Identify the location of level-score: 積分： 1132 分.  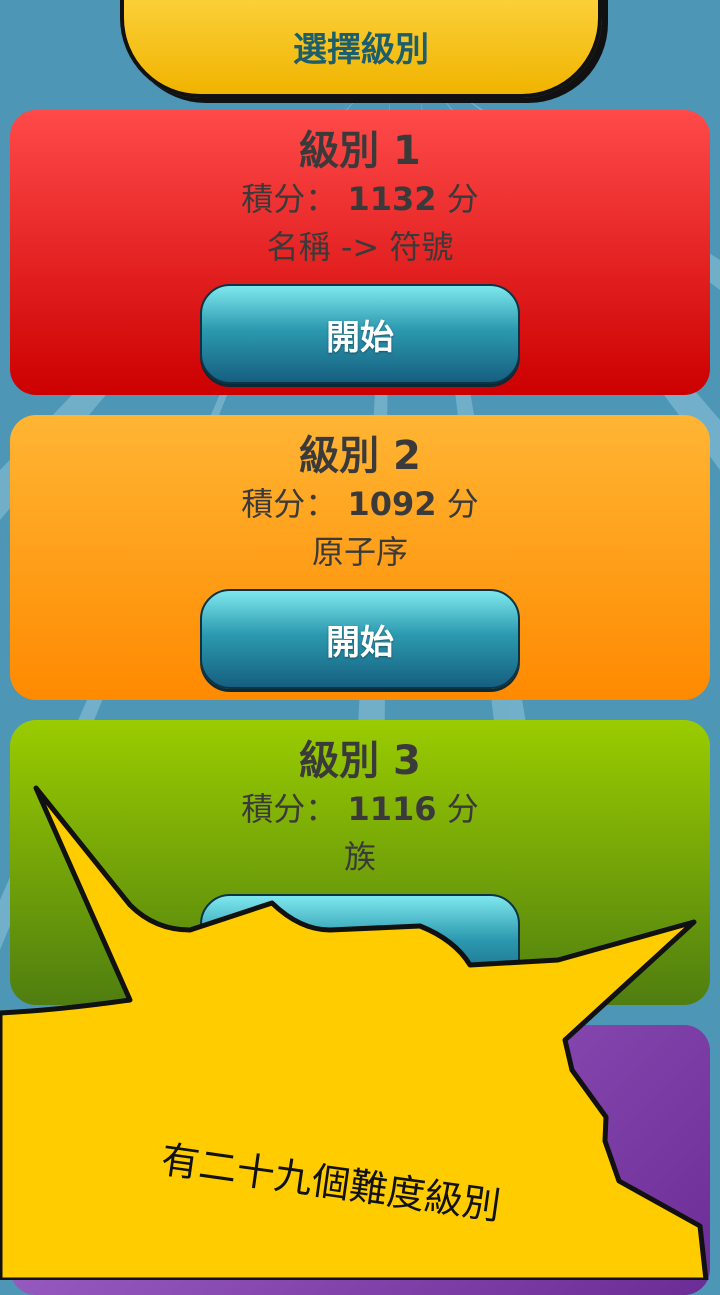
(360, 197).